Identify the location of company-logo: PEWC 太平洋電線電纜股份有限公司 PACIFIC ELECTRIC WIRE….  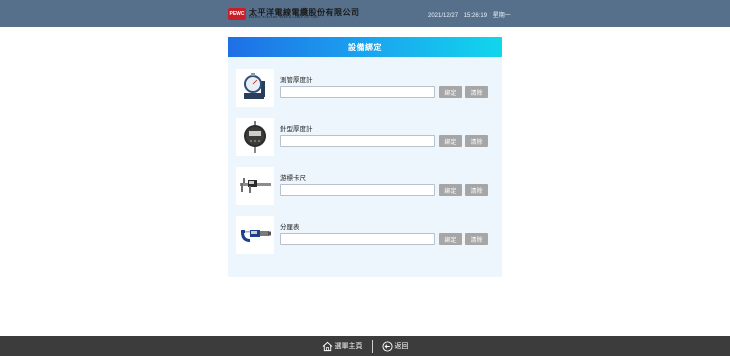
(294, 13).